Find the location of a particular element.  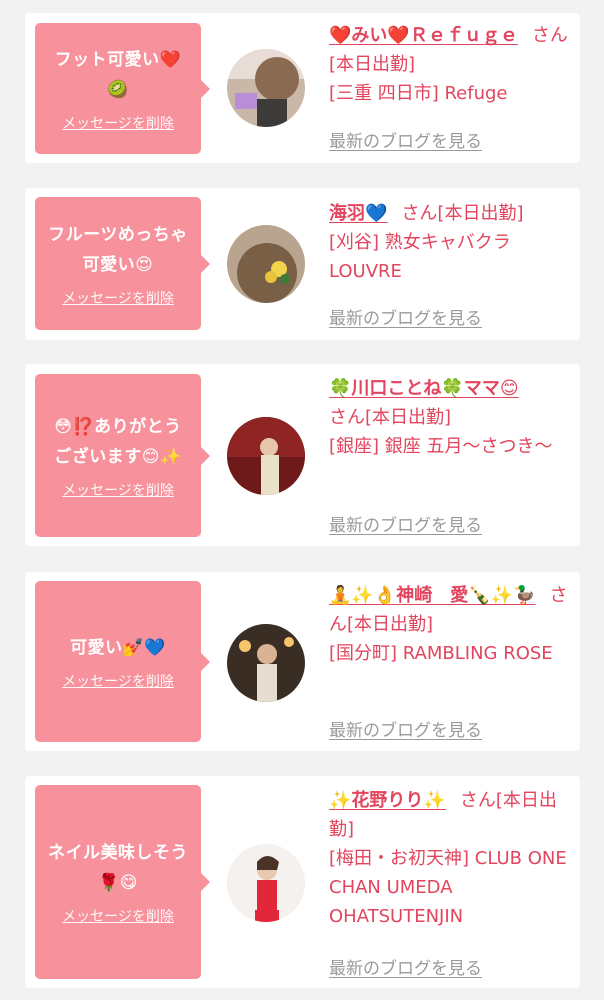

message-bubble: フット可愛い❤️ 🥝 メッセージを削除 is located at coordinates (122, 88).